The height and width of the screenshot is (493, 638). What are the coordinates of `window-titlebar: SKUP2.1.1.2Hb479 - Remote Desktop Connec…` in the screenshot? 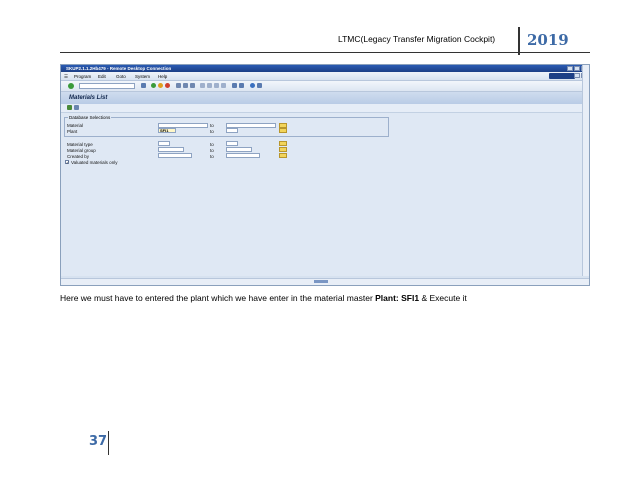 It's located at (325, 68).